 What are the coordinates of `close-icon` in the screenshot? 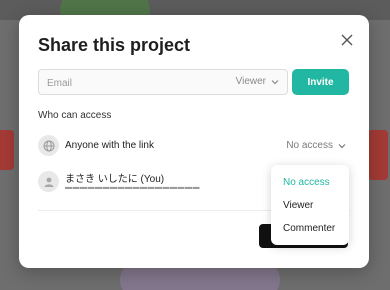 It's located at (347, 40).